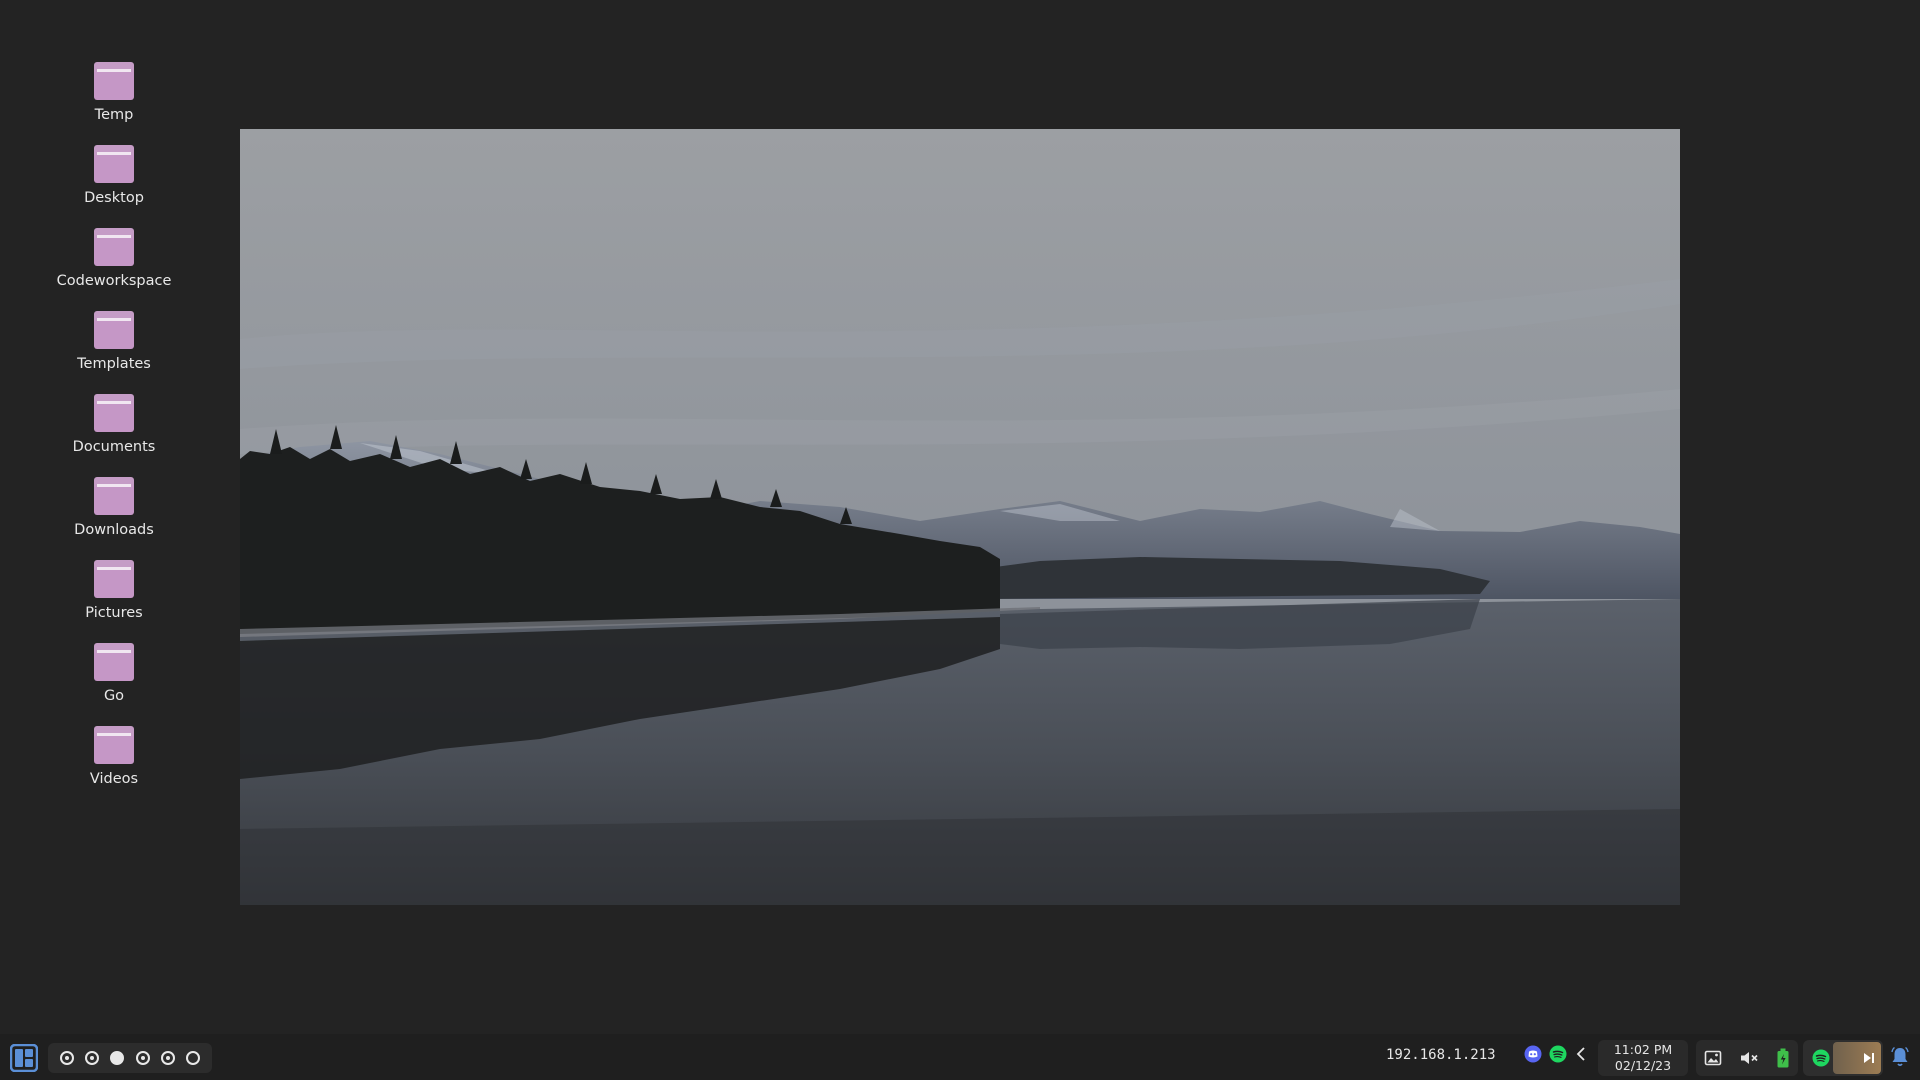 This screenshot has width=1920, height=1080. What do you see at coordinates (960, 1057) in the screenshot?
I see `taskbar: 192.168.1.213 11:02 PM 02/12/23` at bounding box center [960, 1057].